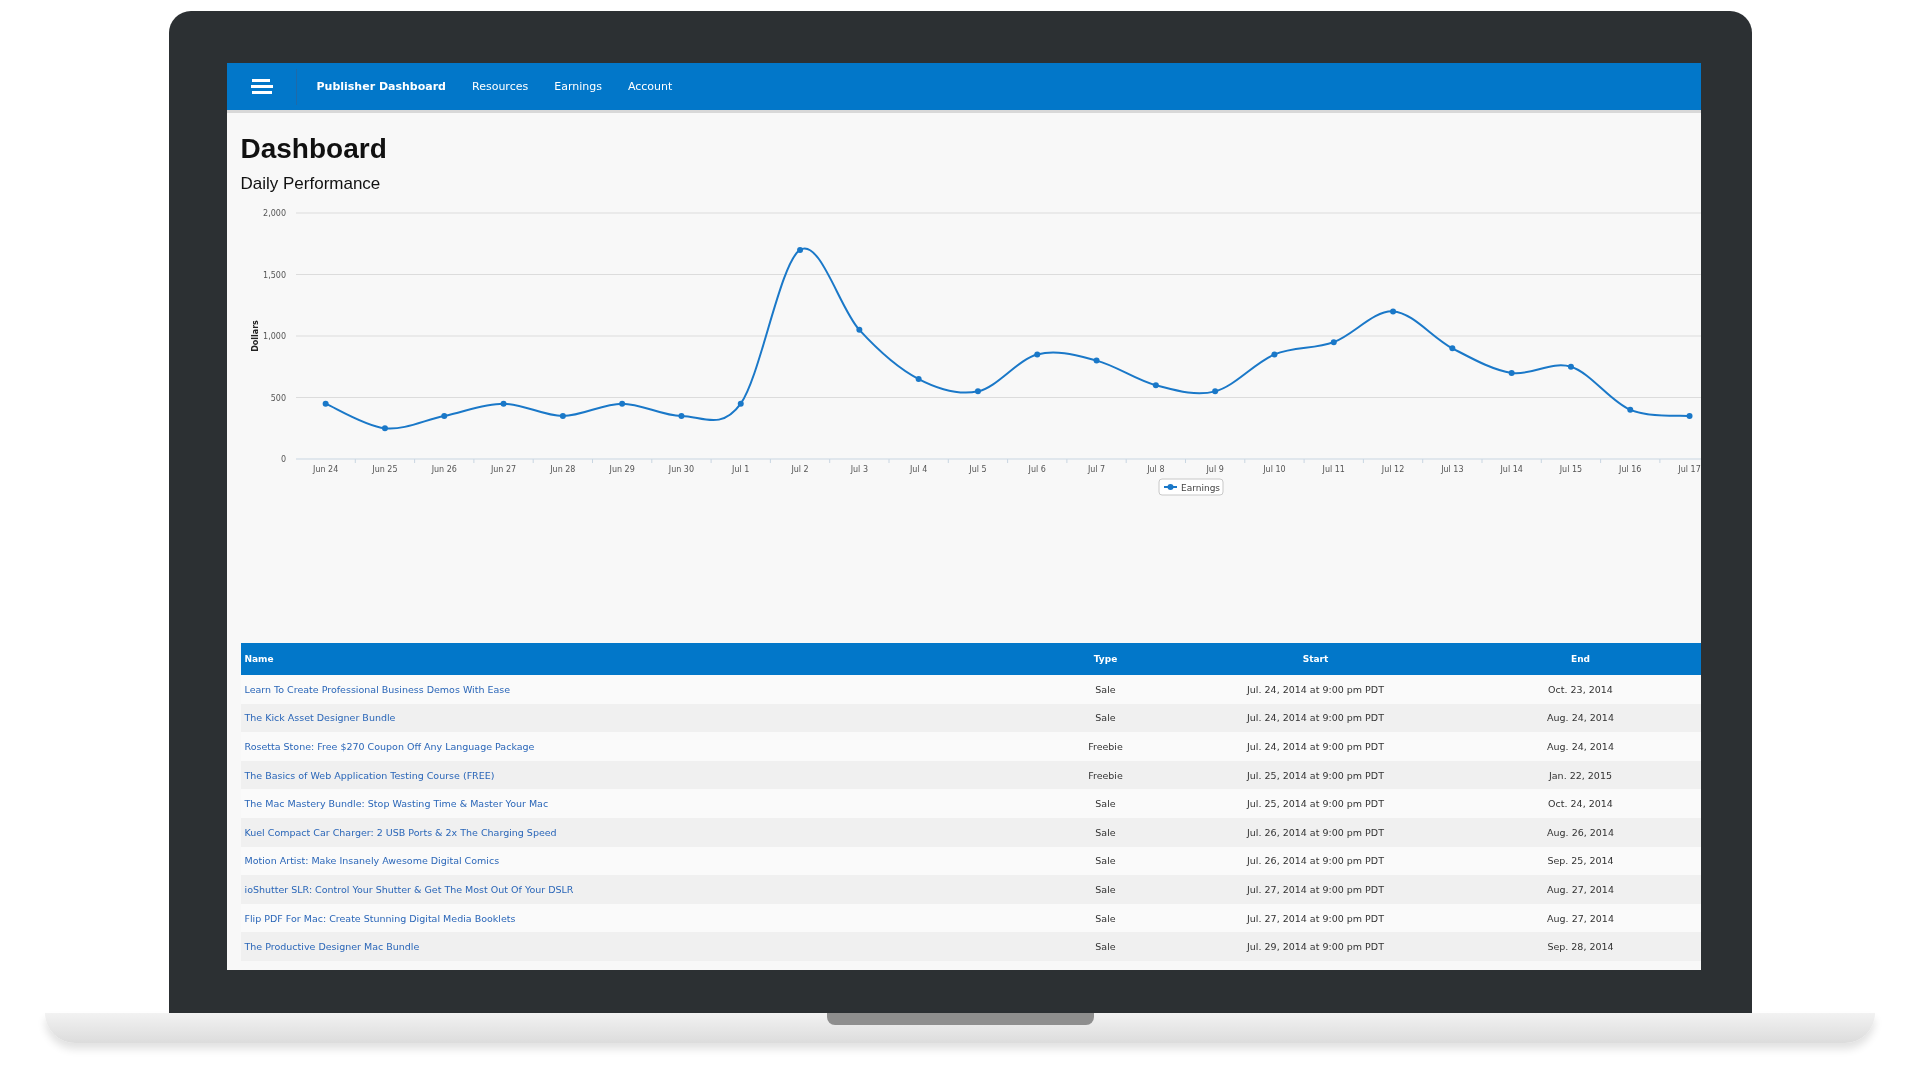  I want to click on axis-tick-label: Jul 5, so click(977, 469).